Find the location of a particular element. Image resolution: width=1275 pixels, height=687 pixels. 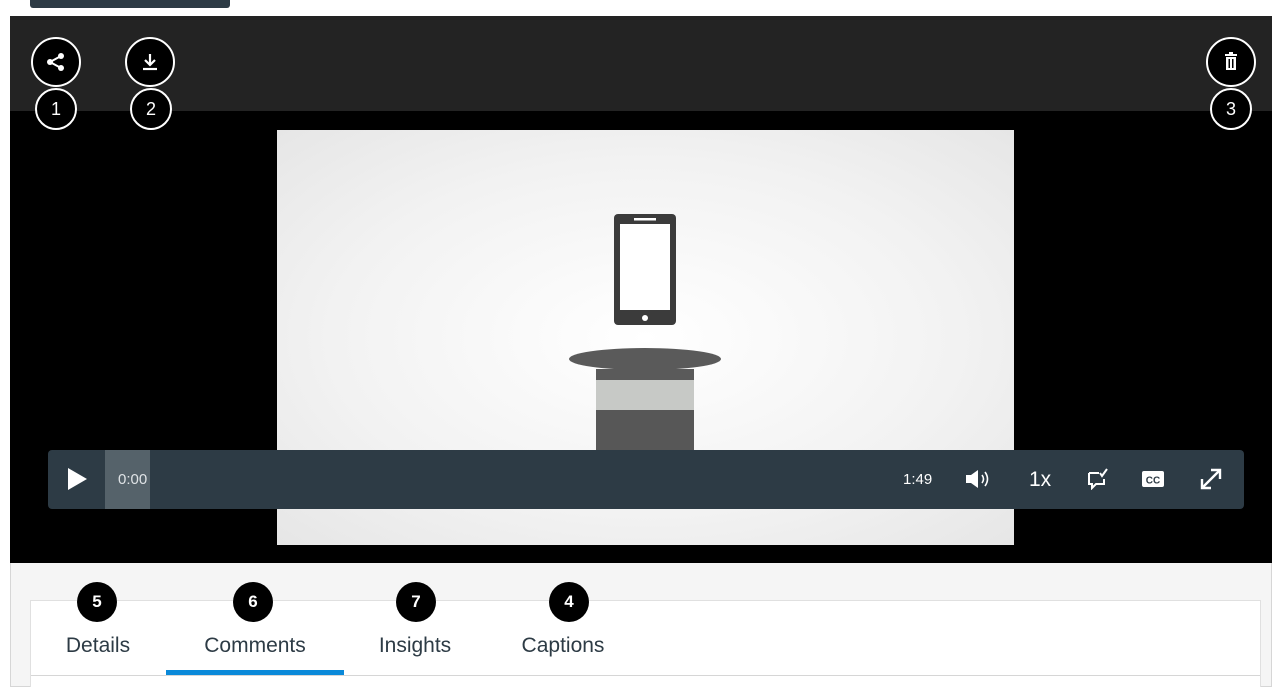

player-top-bar is located at coordinates (641, 63).